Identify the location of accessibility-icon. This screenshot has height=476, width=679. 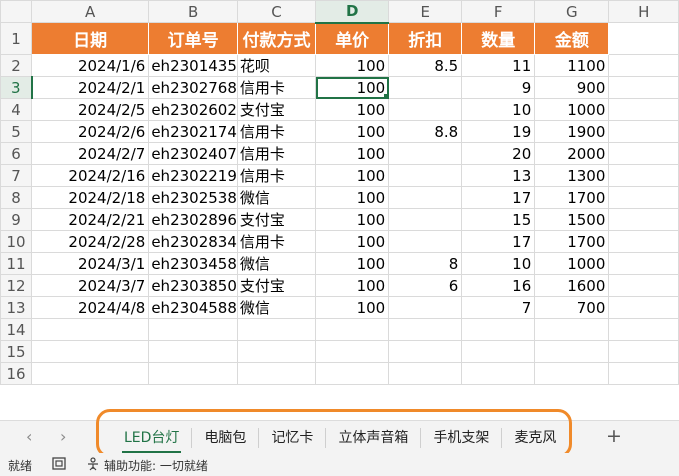
(93, 465).